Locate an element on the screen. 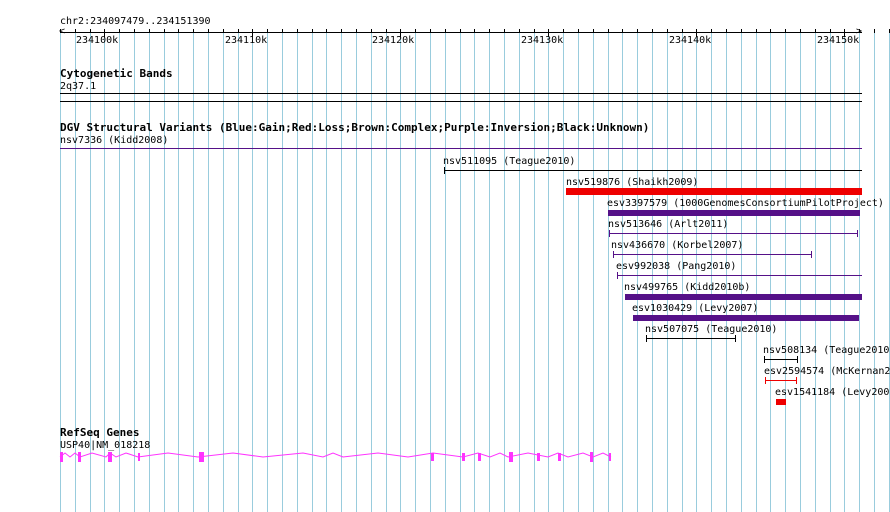 The width and height of the screenshot is (890, 512). gene-introns is located at coordinates (335, 455).